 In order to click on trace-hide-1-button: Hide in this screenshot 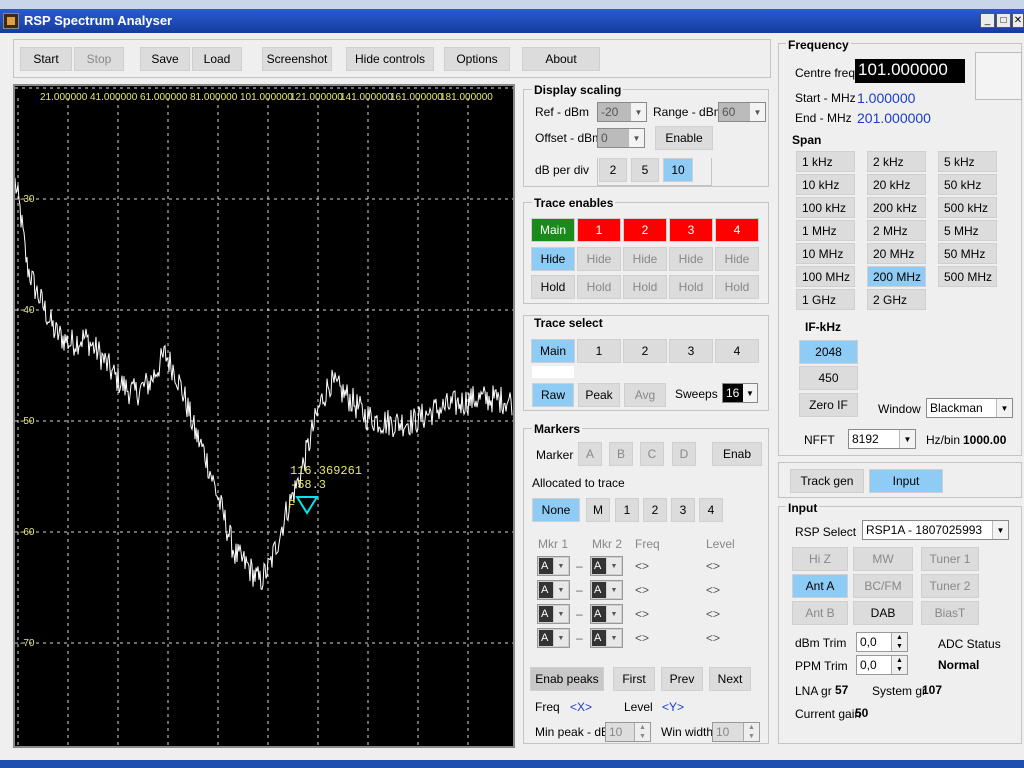, I will do `click(599, 259)`.